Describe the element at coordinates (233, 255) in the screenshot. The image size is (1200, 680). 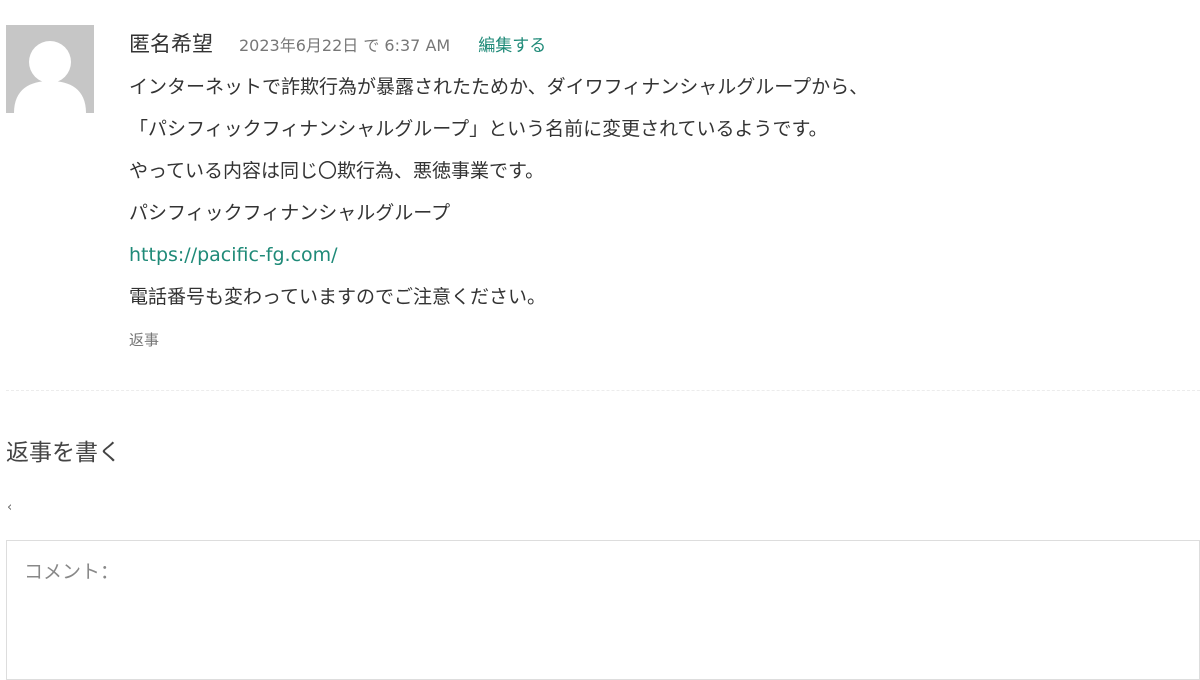
I see `pacific-fg-url-link: https://pacific-fg.com/` at that location.